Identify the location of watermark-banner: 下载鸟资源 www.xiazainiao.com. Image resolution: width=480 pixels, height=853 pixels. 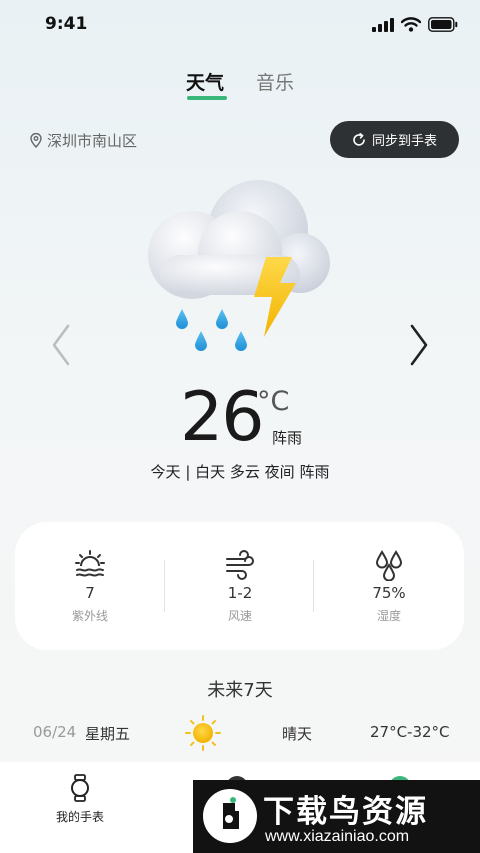
(336, 816).